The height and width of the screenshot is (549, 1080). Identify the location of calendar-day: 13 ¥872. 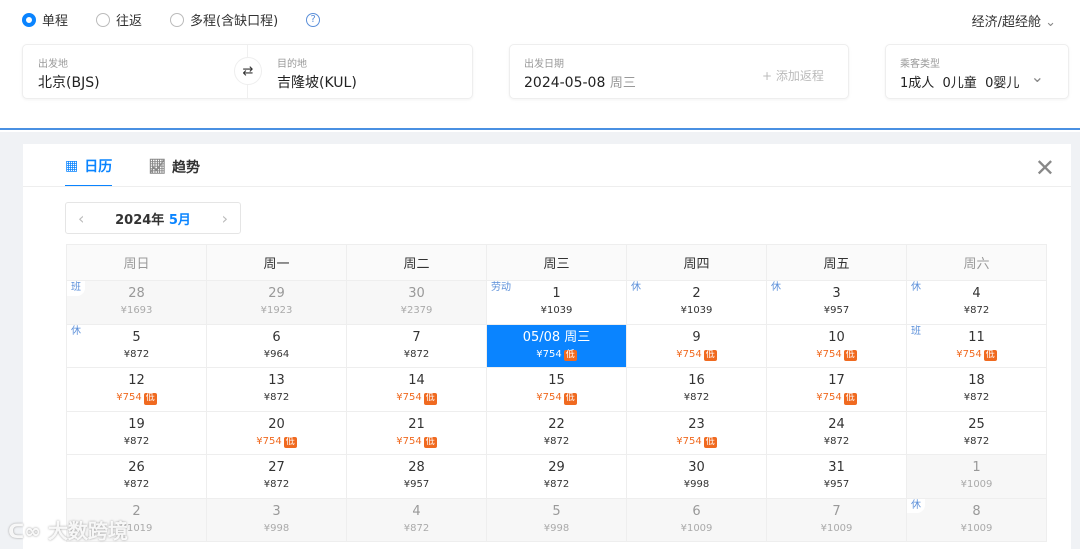
(276, 389).